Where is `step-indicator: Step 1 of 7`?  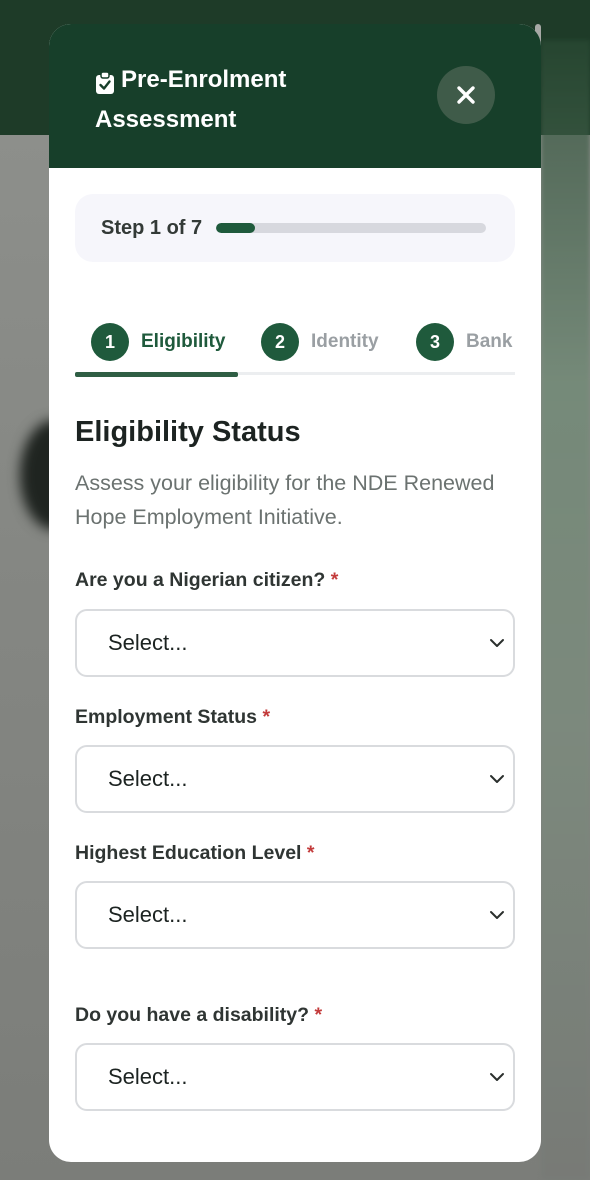
step-indicator: Step 1 of 7 is located at coordinates (152, 227).